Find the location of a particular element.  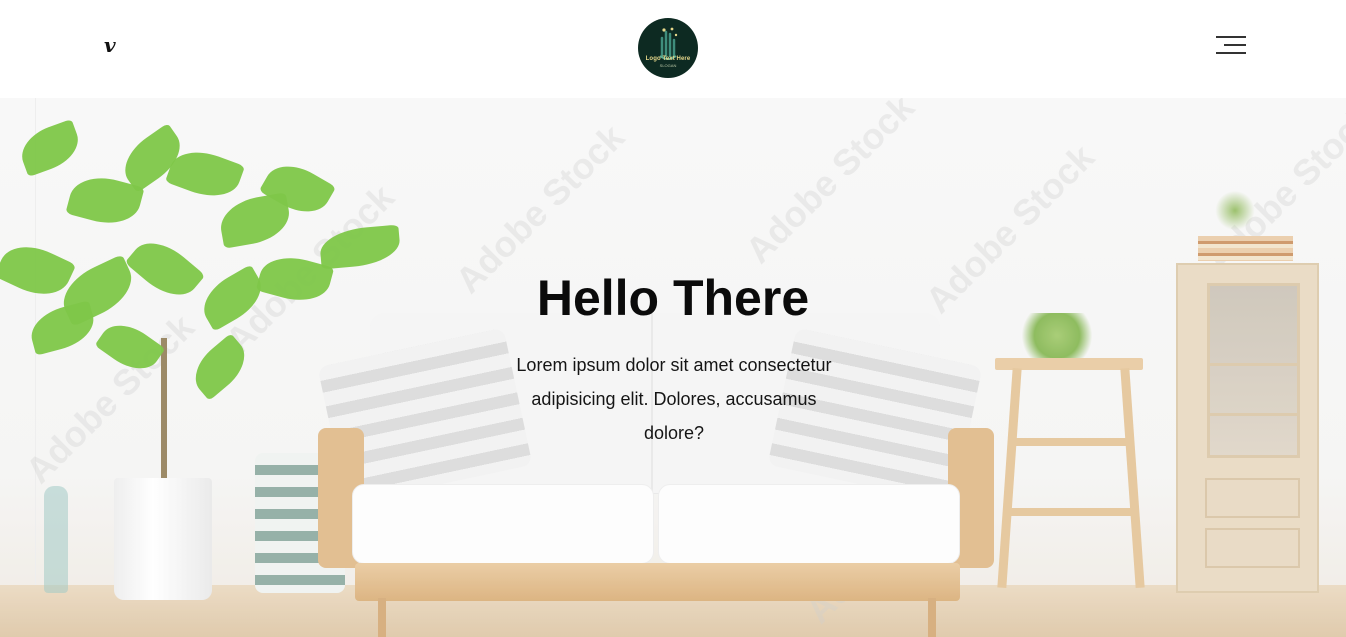

site-logo: Logo Text Here SLOGAN is located at coordinates (668, 48).